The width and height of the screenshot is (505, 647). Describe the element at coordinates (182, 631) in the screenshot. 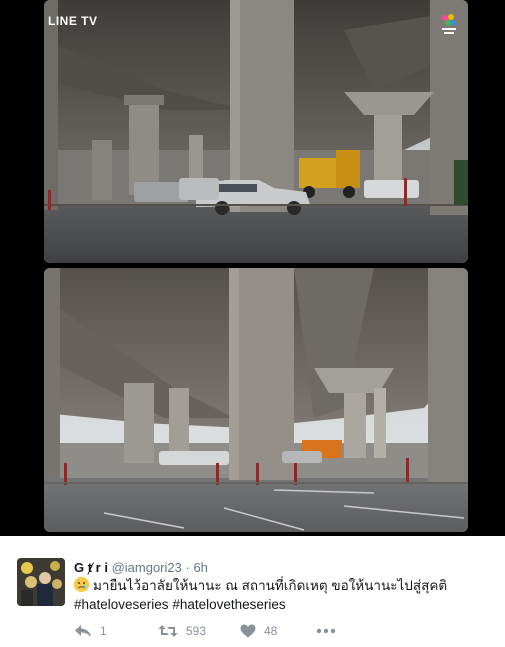

I see `retweet-button: 593` at that location.